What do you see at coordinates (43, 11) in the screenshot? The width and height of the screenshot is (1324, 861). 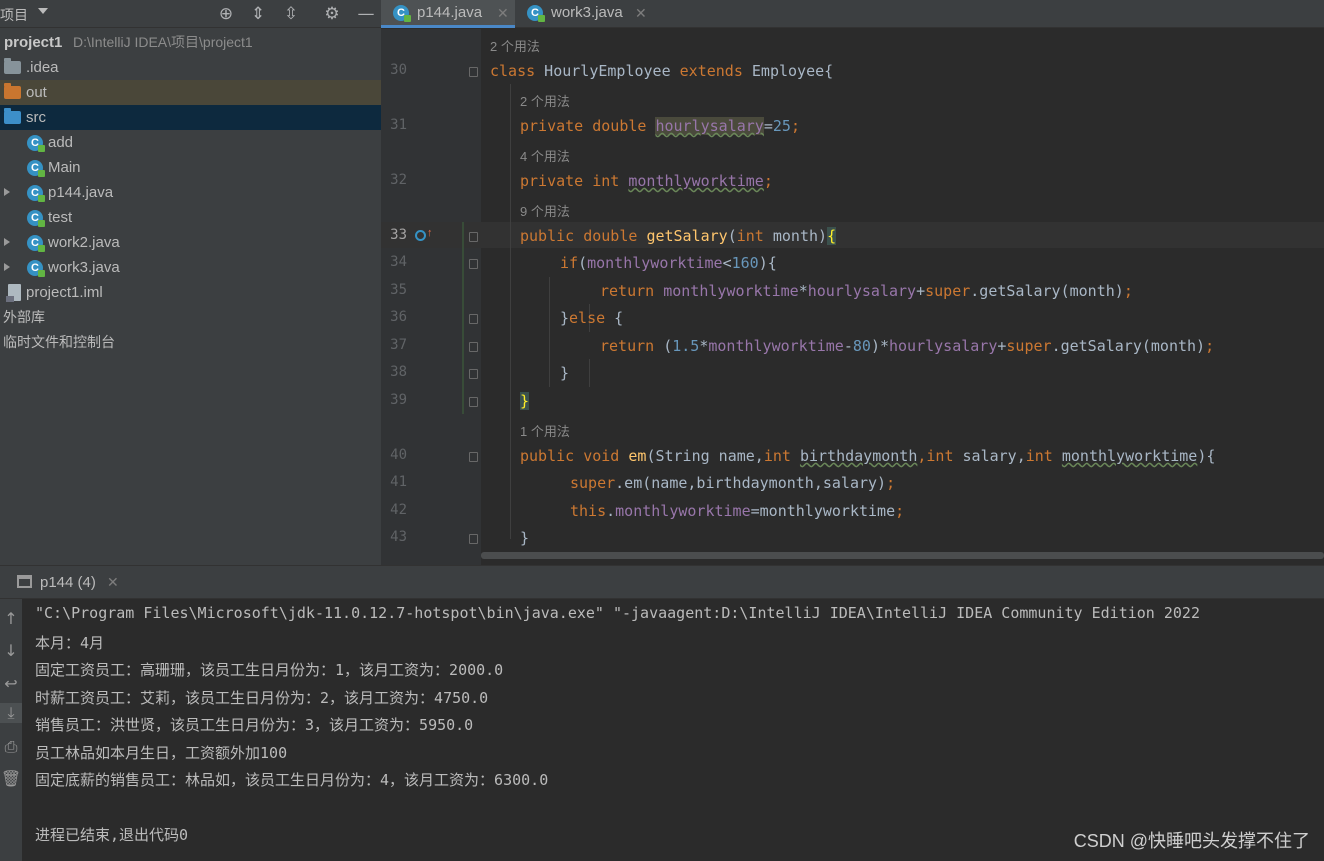 I see `chevron-down-icon` at bounding box center [43, 11].